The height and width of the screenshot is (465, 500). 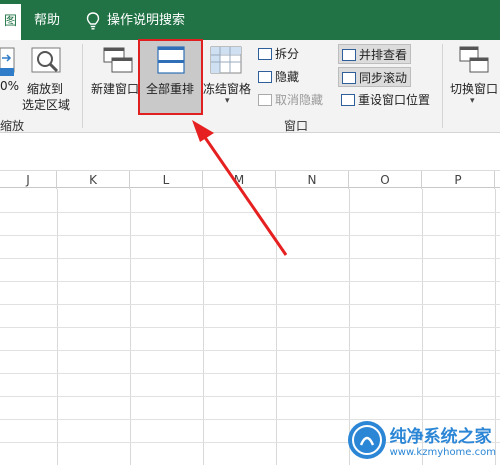 I want to click on watermark: 纯净系统之家 www.kzmyhome.com, so click(x=421, y=440).